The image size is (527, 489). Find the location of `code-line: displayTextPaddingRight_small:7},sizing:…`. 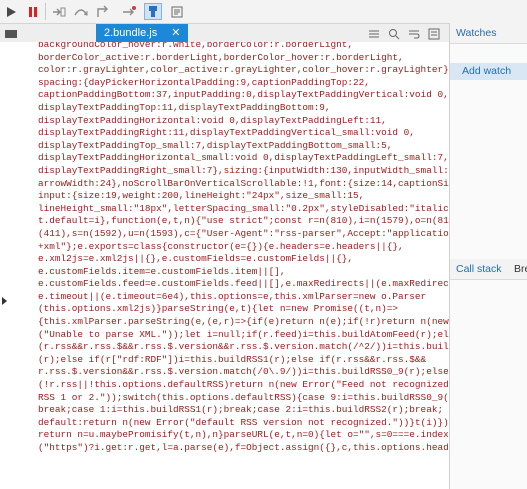

code-line: displayTextPaddingRight_small:7},sizing:… is located at coordinates (243, 170).